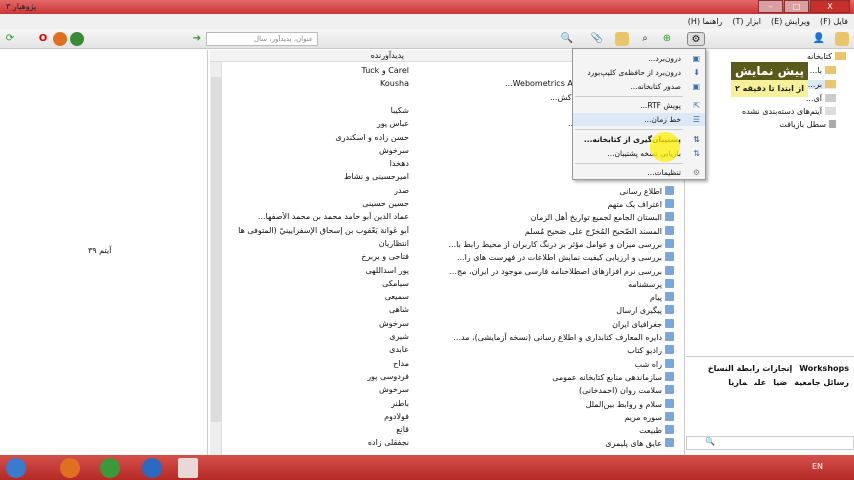 The height and width of the screenshot is (480, 854). Describe the element at coordinates (453, 444) in the screenshot. I see `table-row: عایق های پلیمری نجفقلی زاده` at that location.